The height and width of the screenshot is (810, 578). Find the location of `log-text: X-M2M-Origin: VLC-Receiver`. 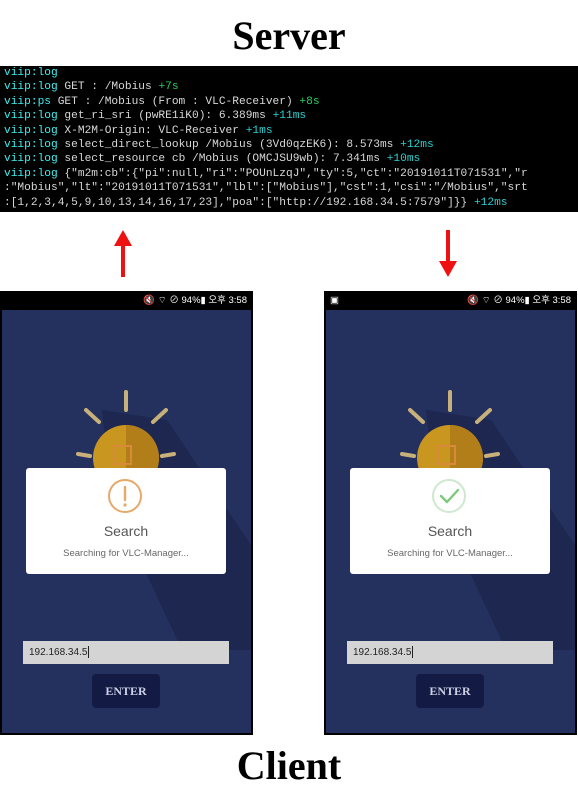

log-text: X-M2M-Origin: VLC-Receiver is located at coordinates (151, 130).